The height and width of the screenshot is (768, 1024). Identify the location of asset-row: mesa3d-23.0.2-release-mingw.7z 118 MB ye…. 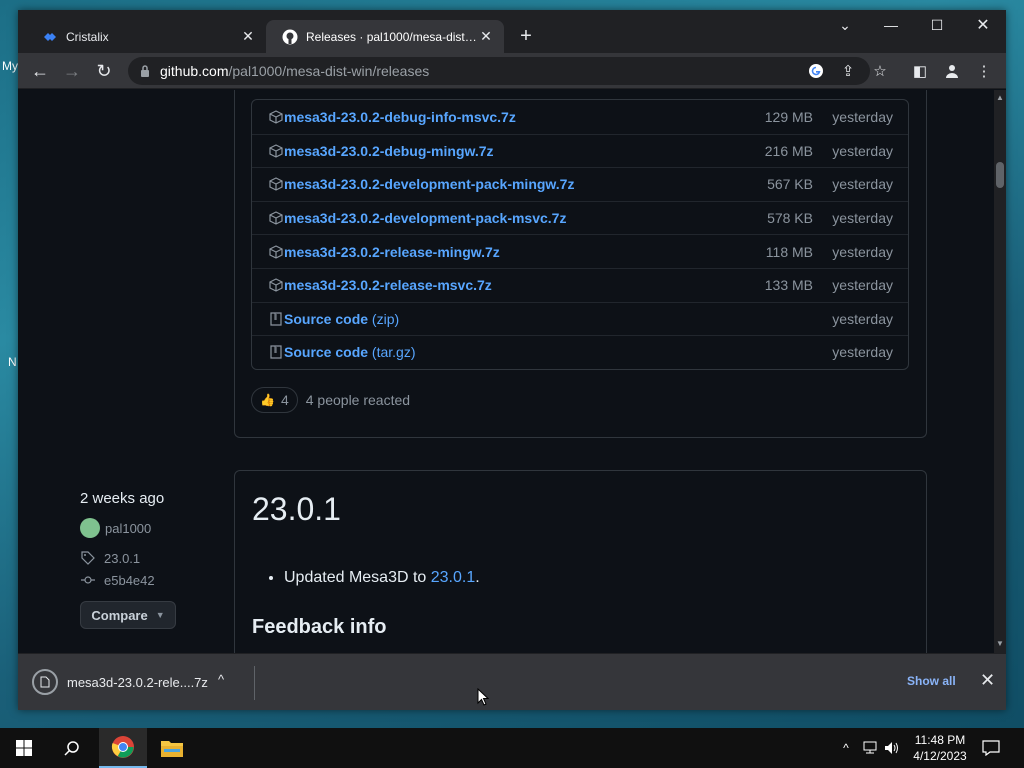
(580, 251).